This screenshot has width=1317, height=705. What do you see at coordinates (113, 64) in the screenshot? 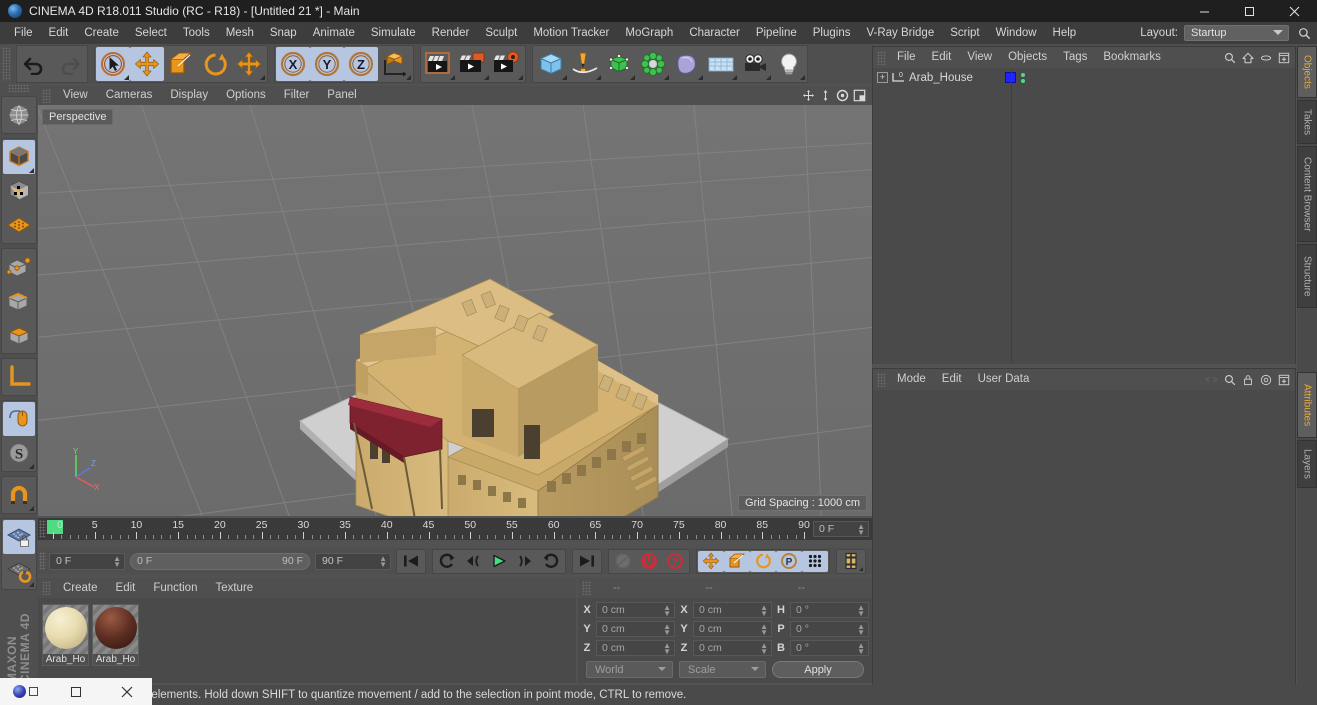
I see `live-selection-icon` at bounding box center [113, 64].